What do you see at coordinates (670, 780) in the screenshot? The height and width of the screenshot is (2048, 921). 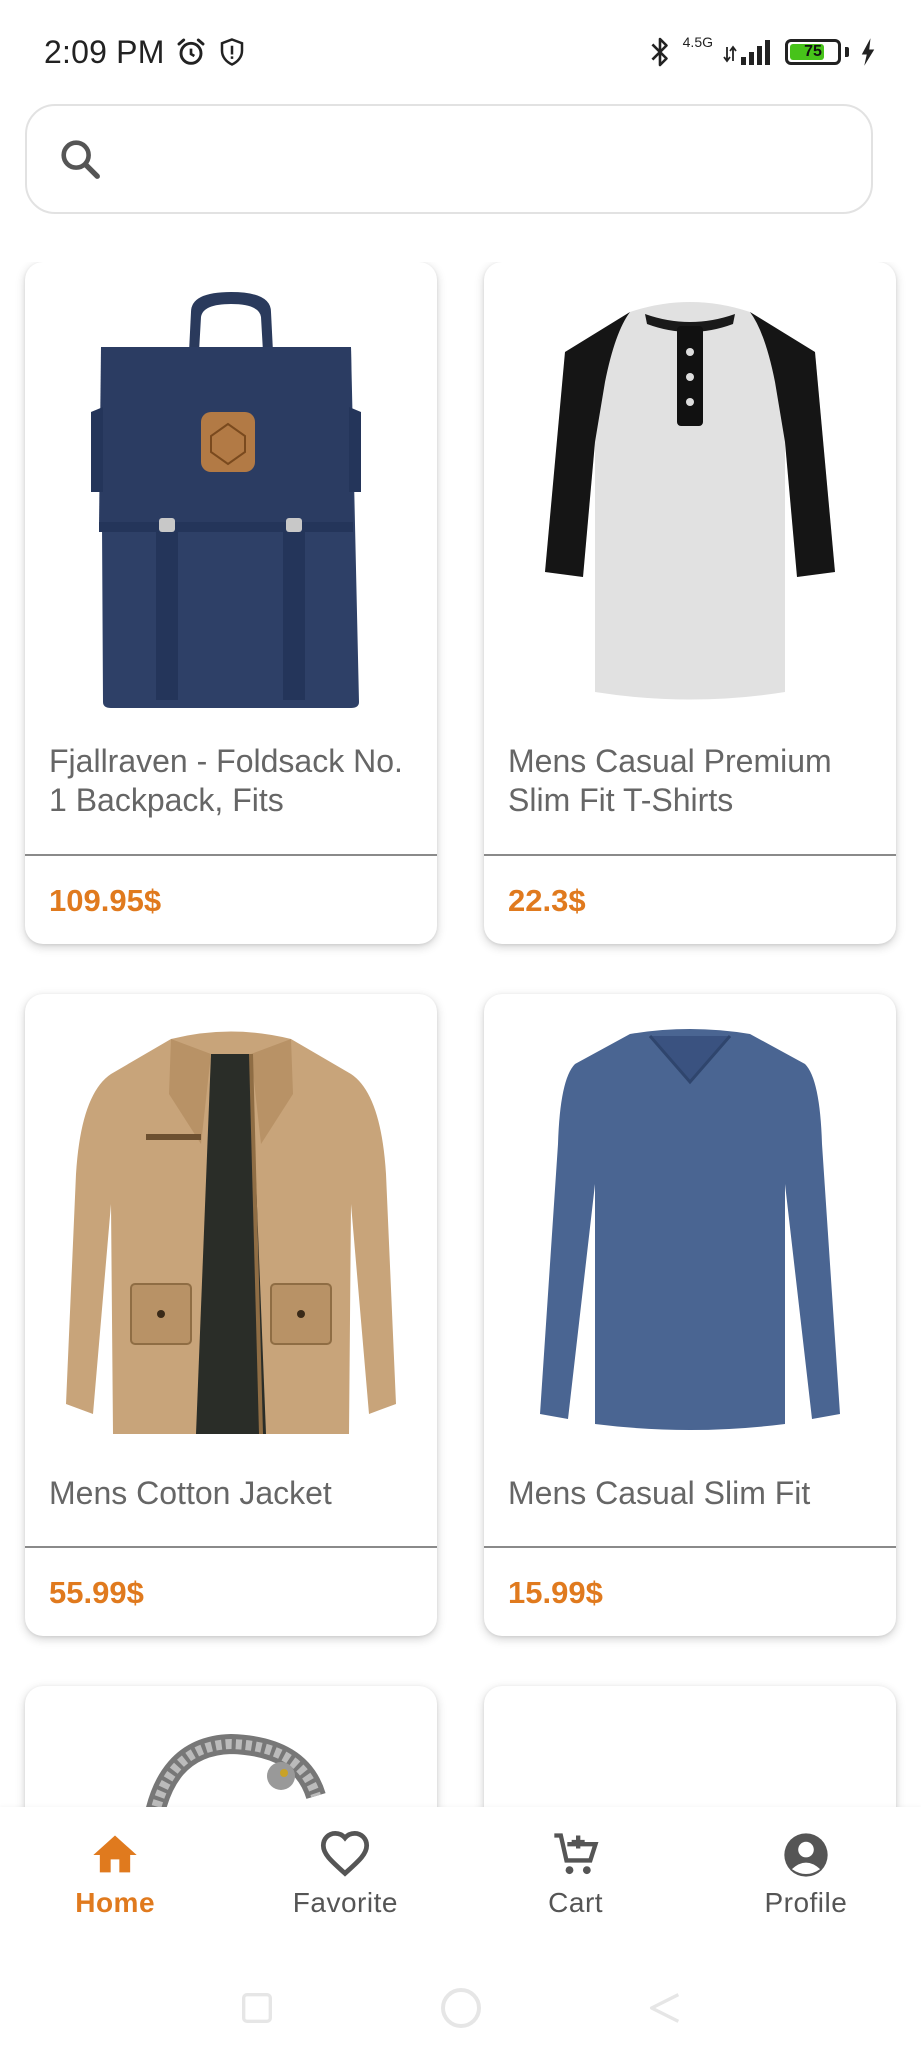 I see `product-title: Mens Casual Premium Slim Fit T-Shirts` at bounding box center [670, 780].